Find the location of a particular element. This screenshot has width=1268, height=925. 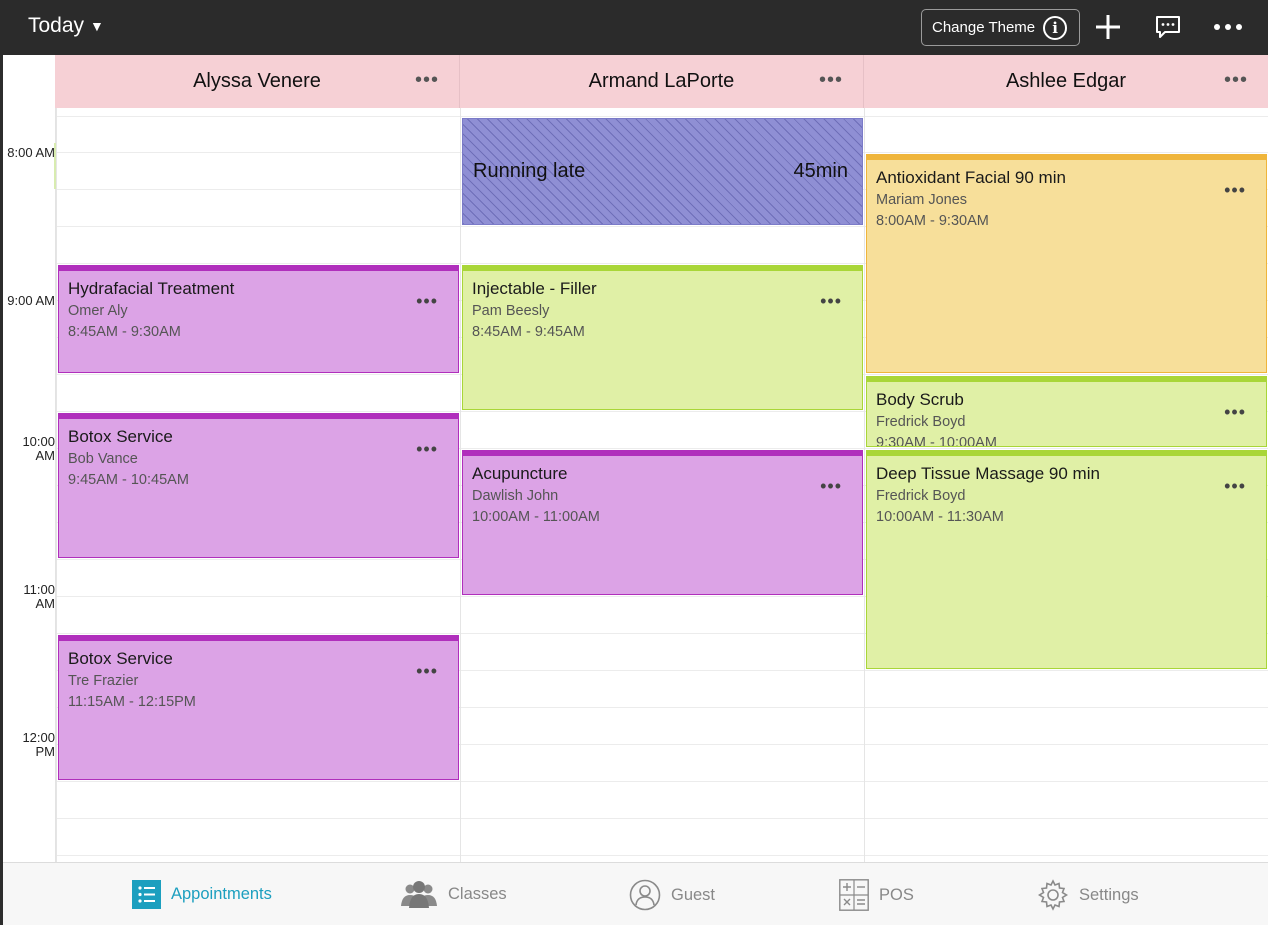

provider-header: Alyssa Venere ••• is located at coordinates (257, 81).